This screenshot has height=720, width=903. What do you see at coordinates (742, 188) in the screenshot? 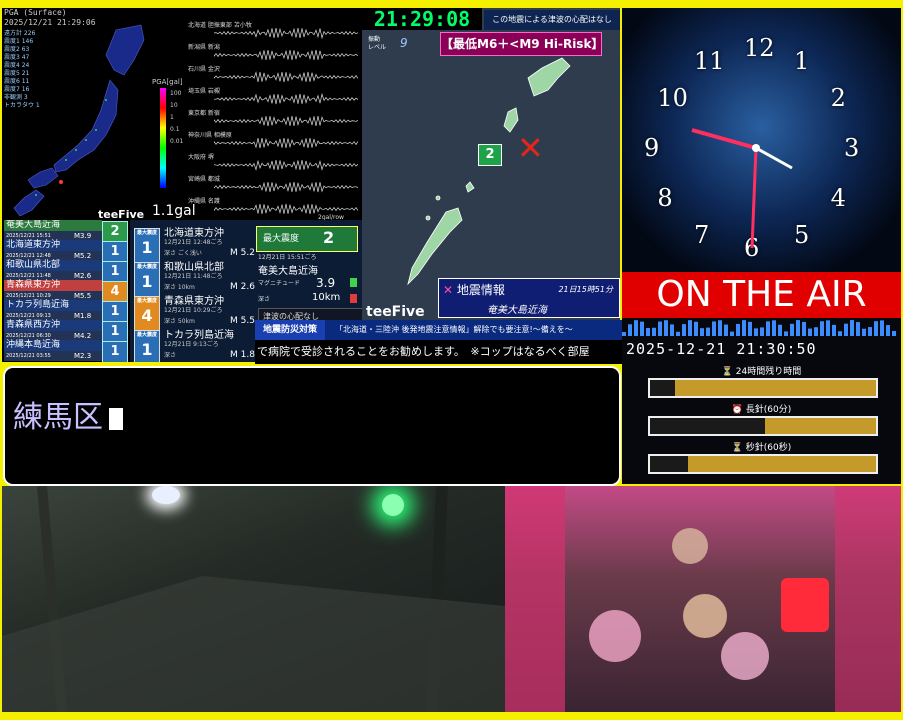
I see `clock-hands` at bounding box center [742, 188].